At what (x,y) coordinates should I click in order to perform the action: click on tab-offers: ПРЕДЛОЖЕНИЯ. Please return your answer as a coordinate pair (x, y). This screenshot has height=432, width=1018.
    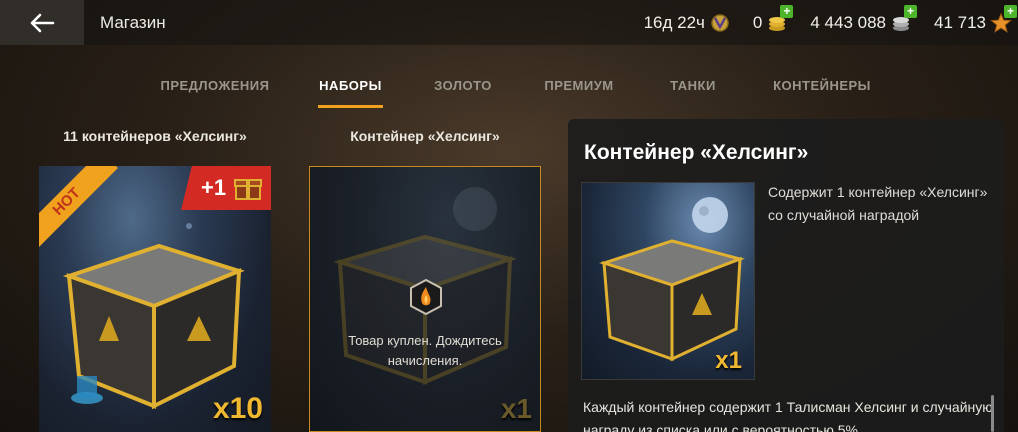
    Looking at the image, I should click on (215, 85).